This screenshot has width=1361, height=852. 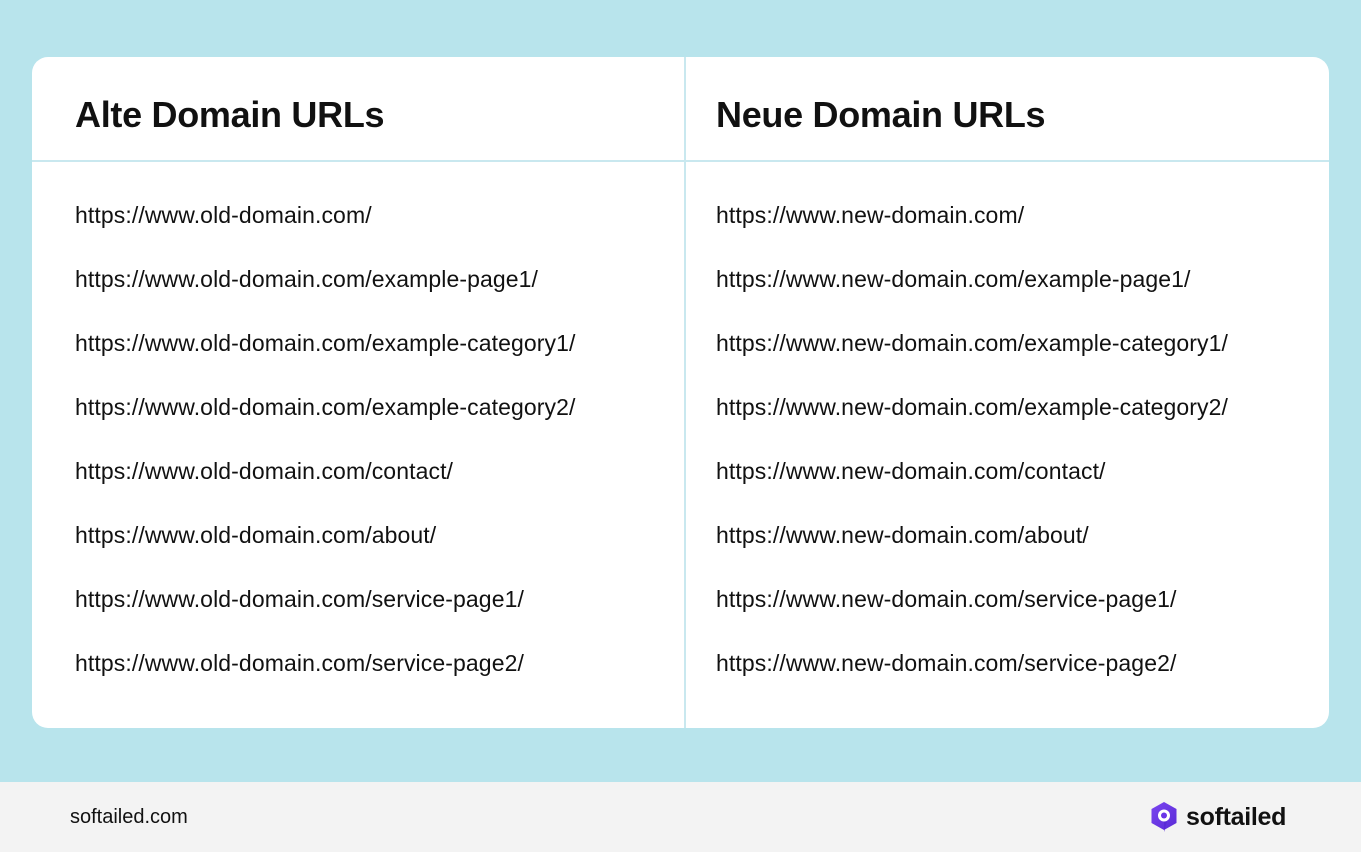 What do you see at coordinates (264, 471) in the screenshot?
I see `old-domain-url: https://www.old-domain.com/contact/` at bounding box center [264, 471].